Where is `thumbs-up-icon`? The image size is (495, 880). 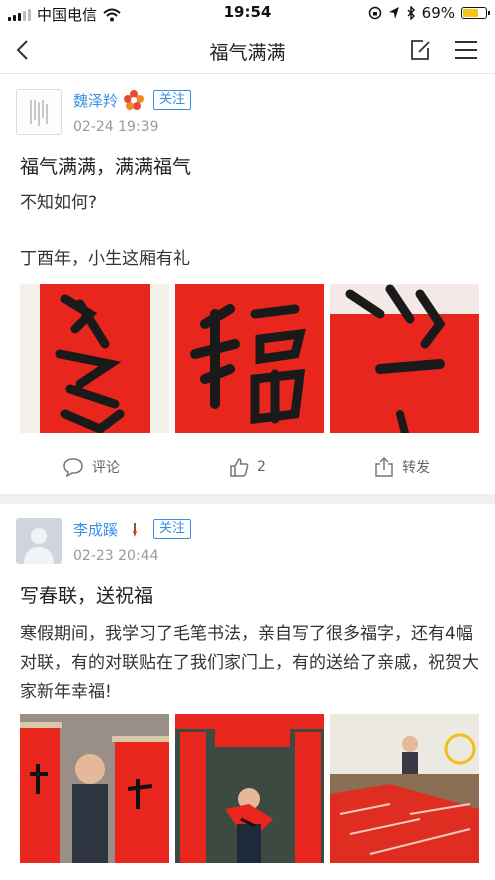
thumbs-up-icon is located at coordinates (239, 467).